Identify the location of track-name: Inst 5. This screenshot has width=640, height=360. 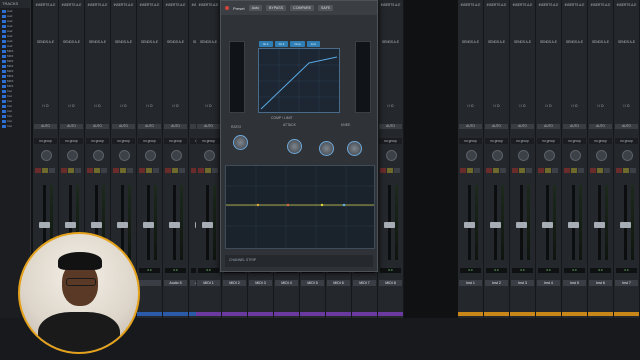
(574, 283).